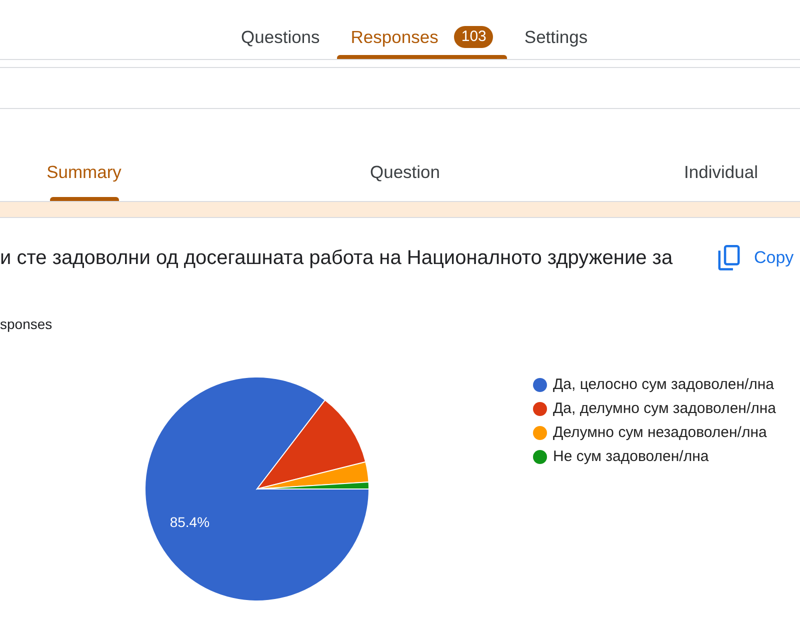 The image size is (800, 638). I want to click on response-count-label: sponses, so click(26, 324).